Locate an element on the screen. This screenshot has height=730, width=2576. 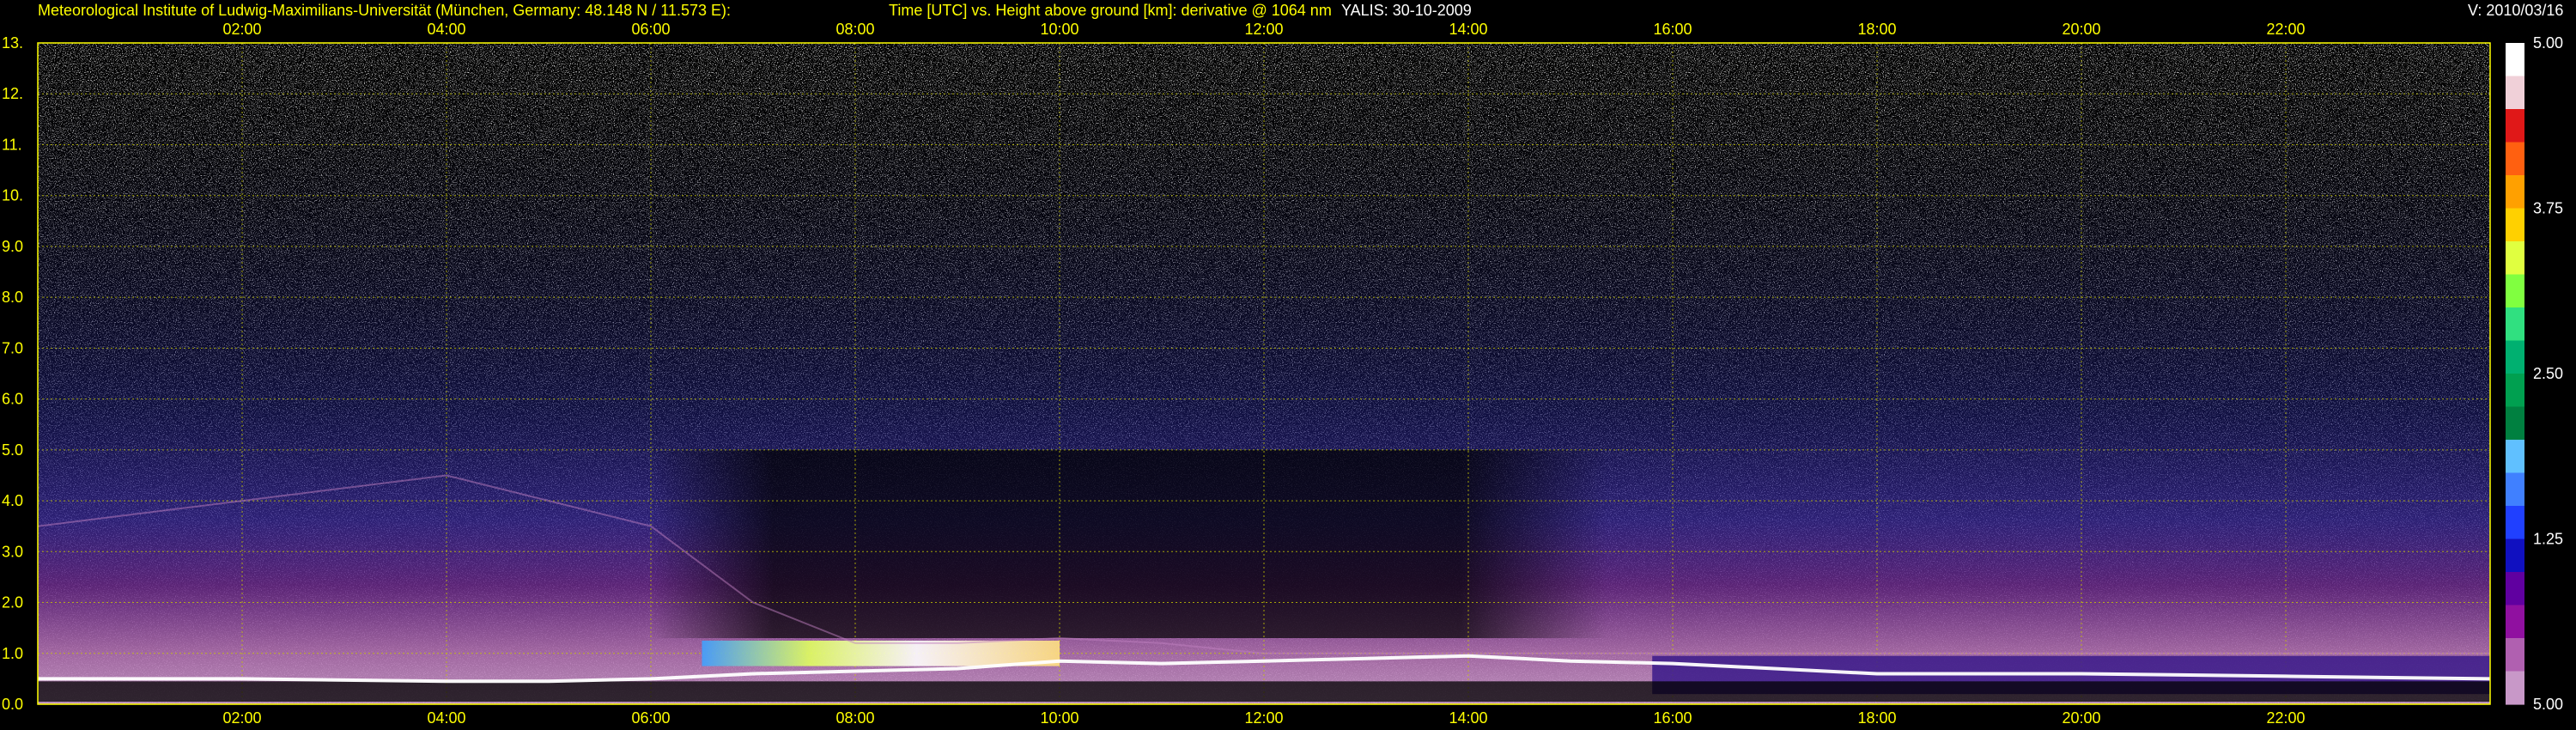
colorbar-label: 2.50 is located at coordinates (2548, 373).